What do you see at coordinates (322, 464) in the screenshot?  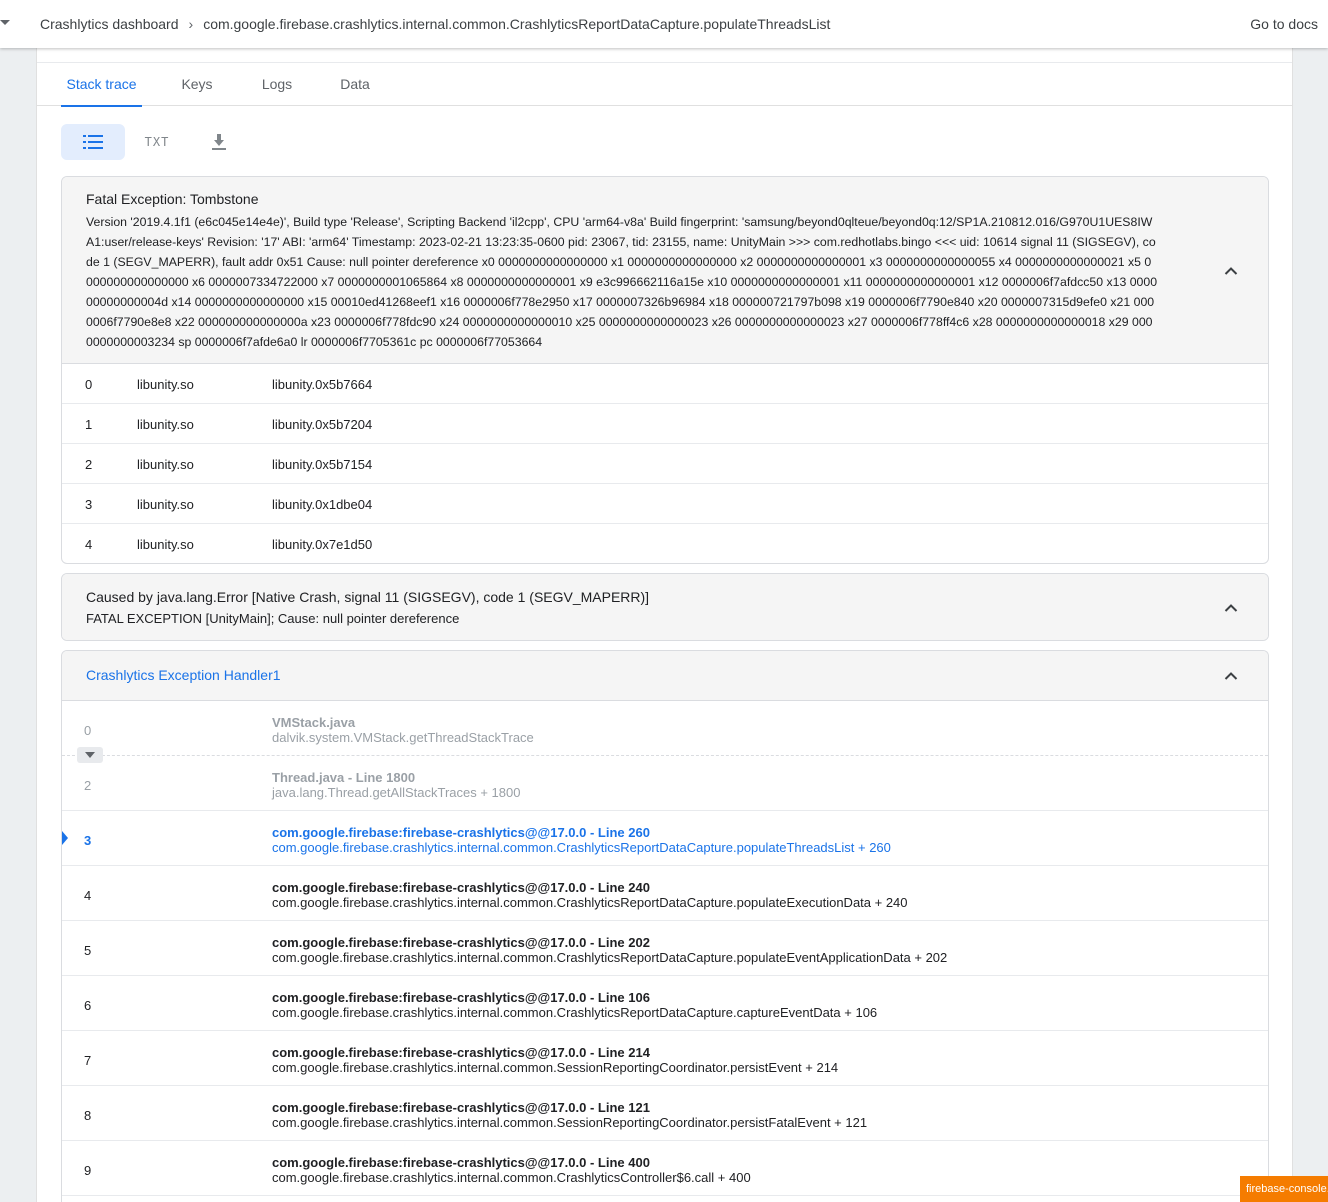 I see `frame-symbol: libunity.0x5b7154` at bounding box center [322, 464].